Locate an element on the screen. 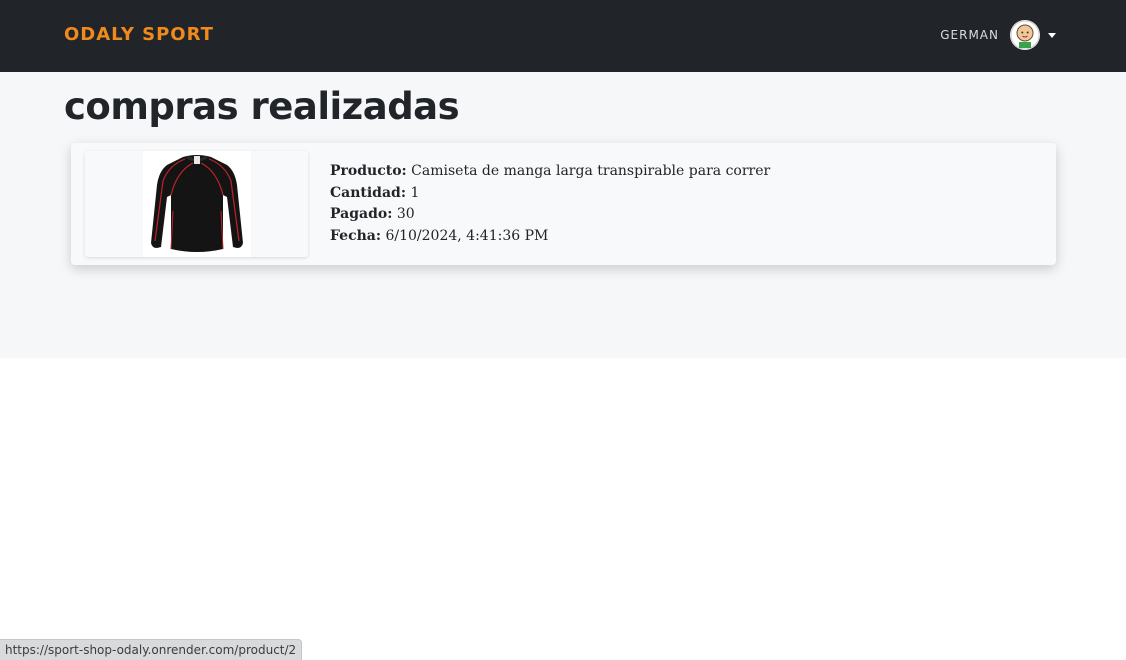 The width and height of the screenshot is (1126, 660). caret-down-icon is located at coordinates (1052, 35).